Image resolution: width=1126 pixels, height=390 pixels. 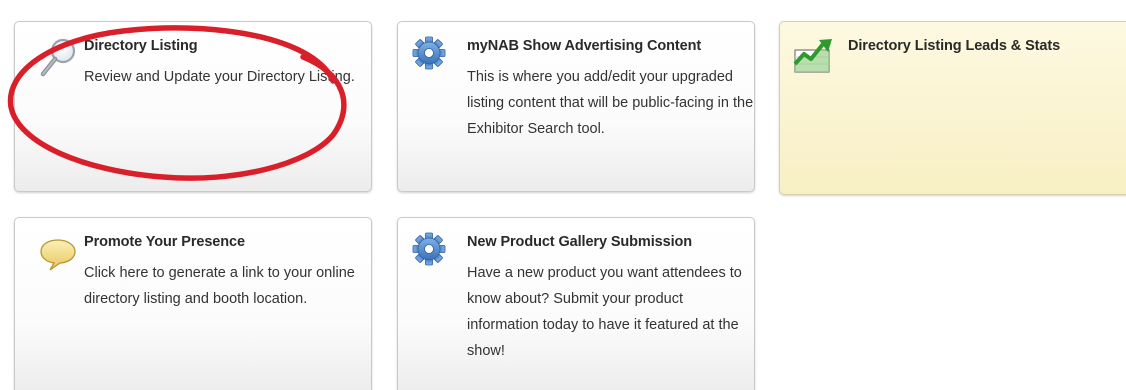 What do you see at coordinates (59, 56) in the screenshot?
I see `magnifier-icon` at bounding box center [59, 56].